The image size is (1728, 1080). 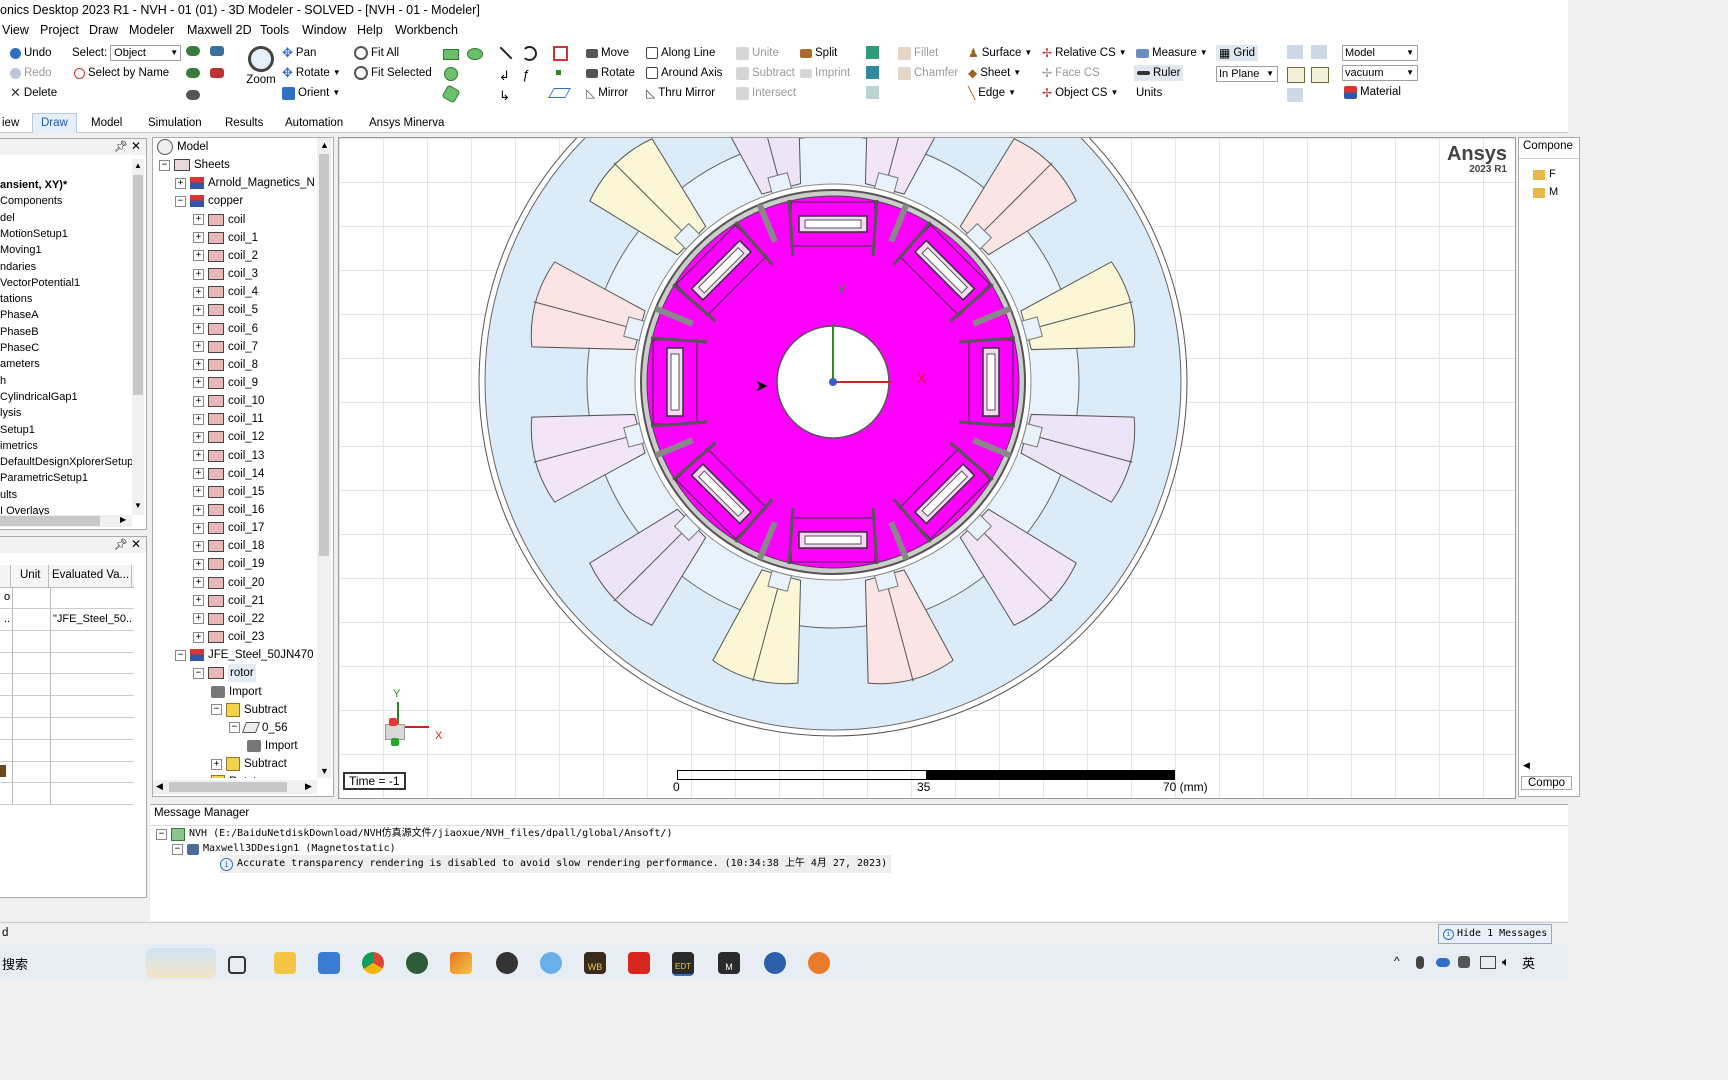 What do you see at coordinates (607, 93) in the screenshot?
I see `mirror-button: ◺ Mirror` at bounding box center [607, 93].